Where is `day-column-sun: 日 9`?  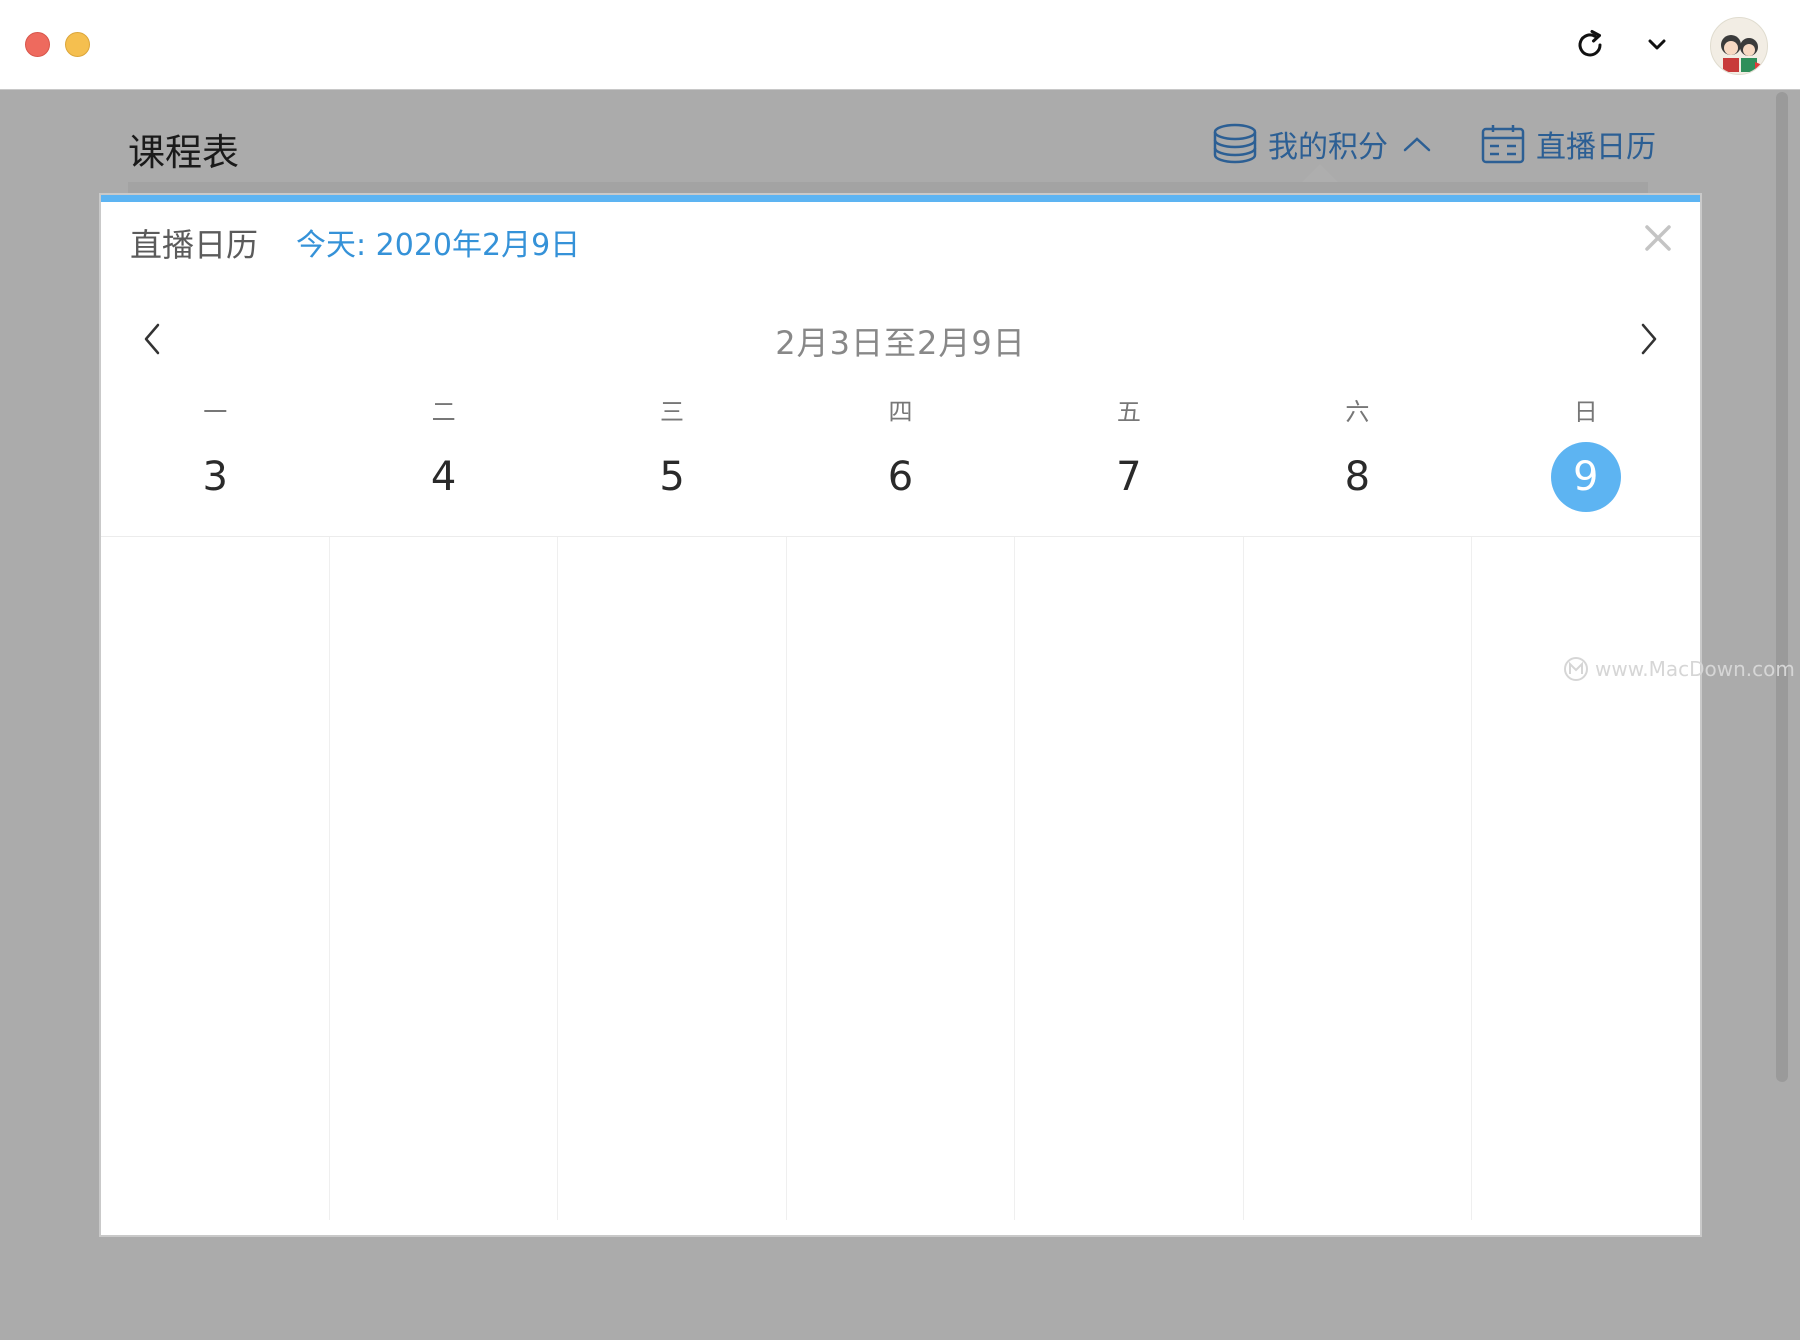
day-column-sun: 日 9 is located at coordinates (1586, 464).